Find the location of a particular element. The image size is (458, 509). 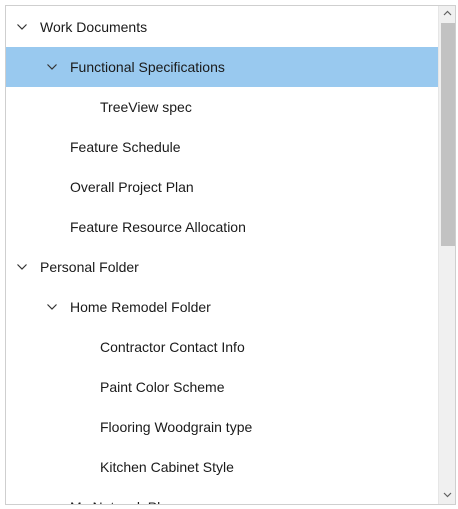

vertical-scrollbar is located at coordinates (446, 255).